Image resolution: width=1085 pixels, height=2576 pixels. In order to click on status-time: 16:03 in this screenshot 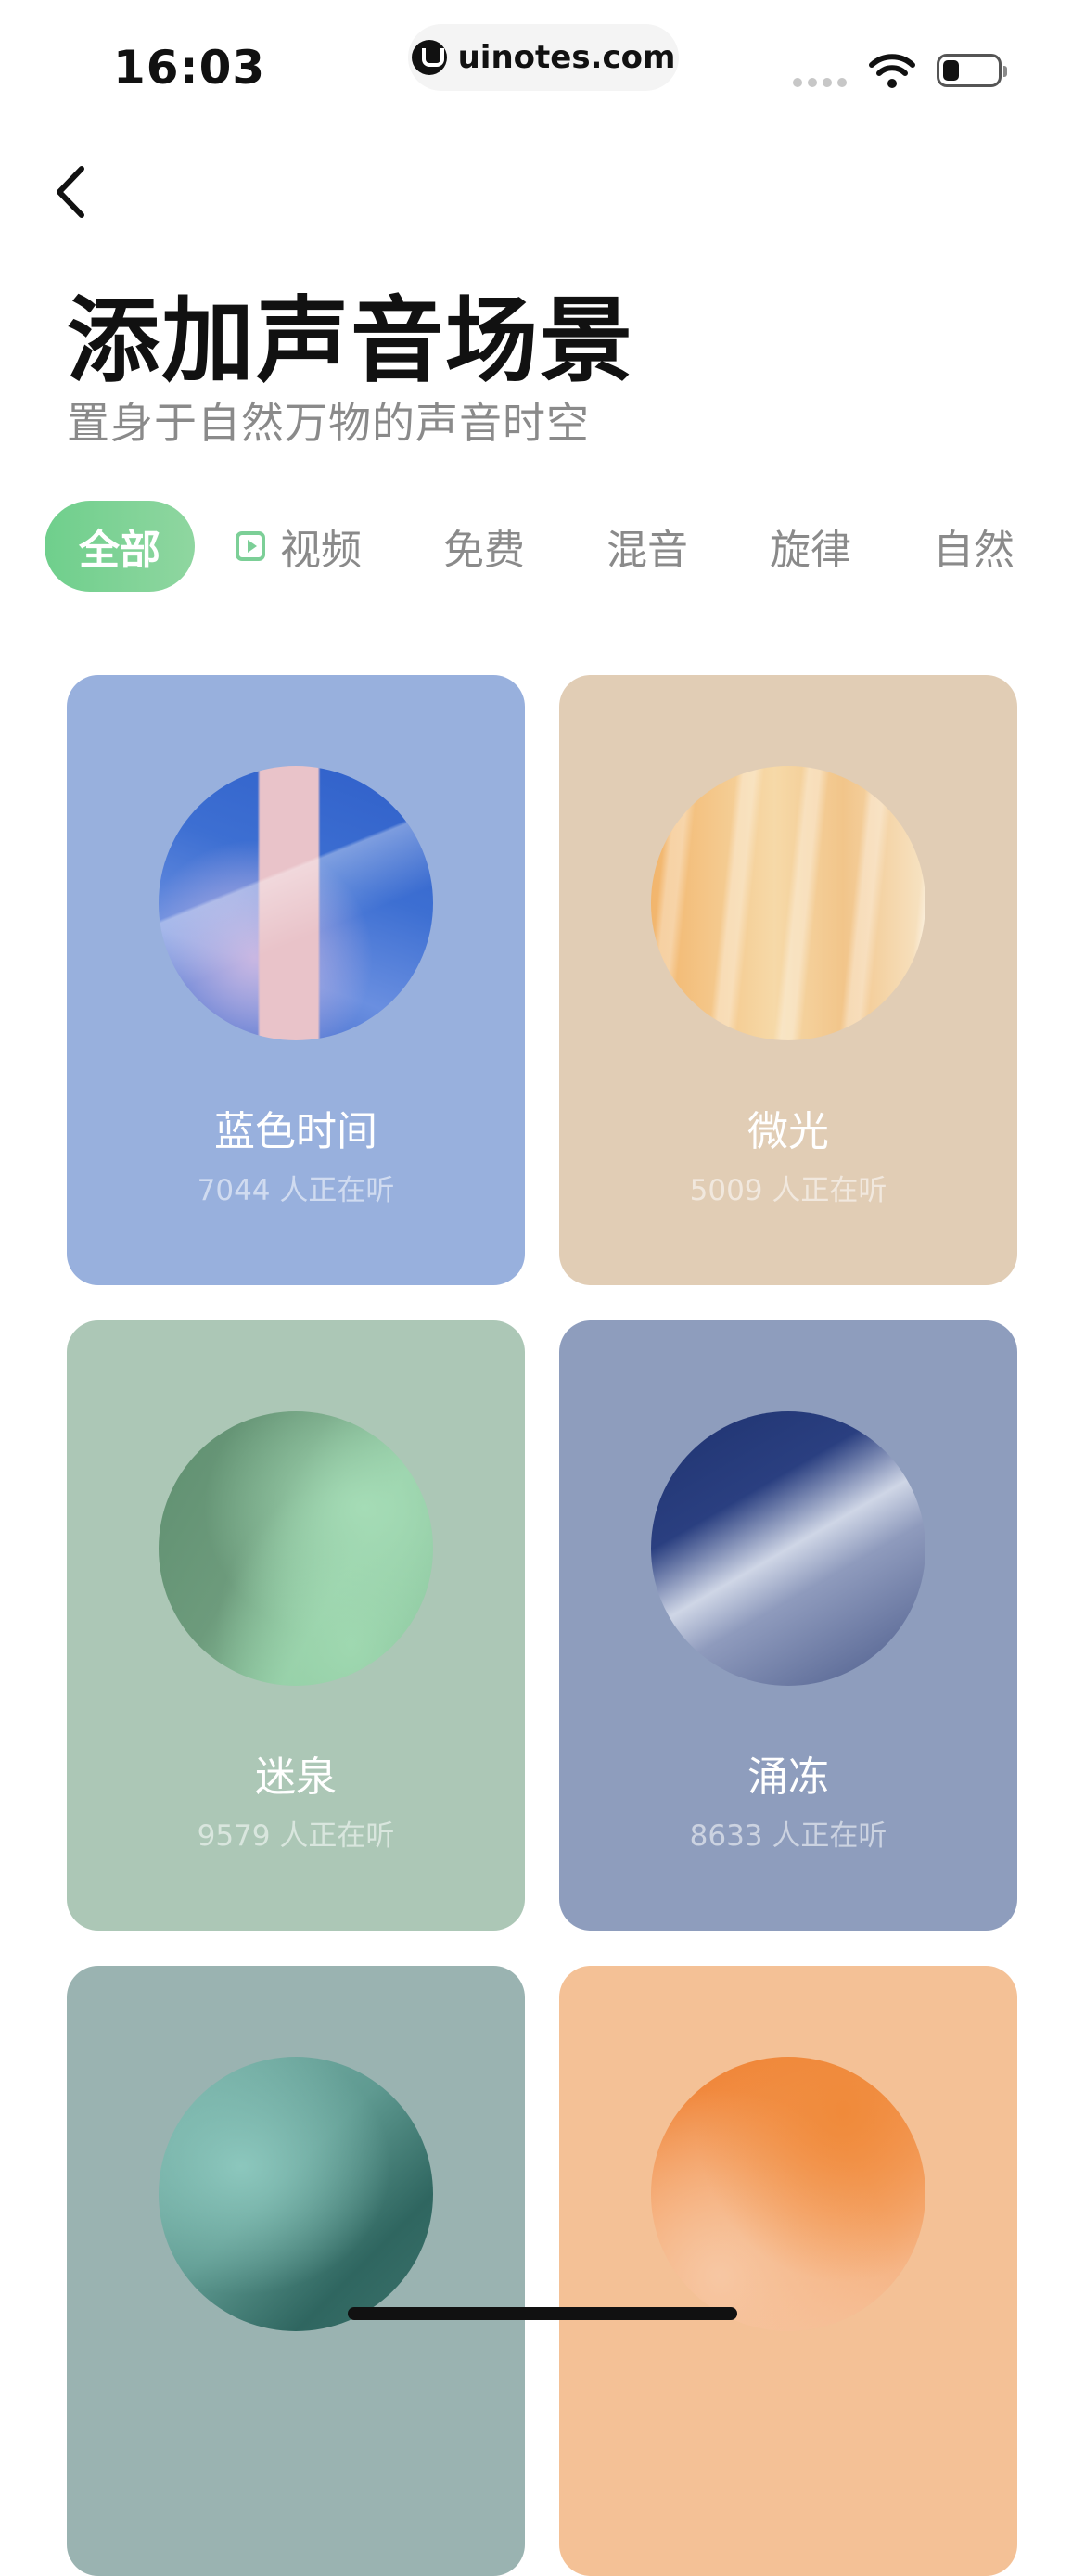, I will do `click(189, 68)`.